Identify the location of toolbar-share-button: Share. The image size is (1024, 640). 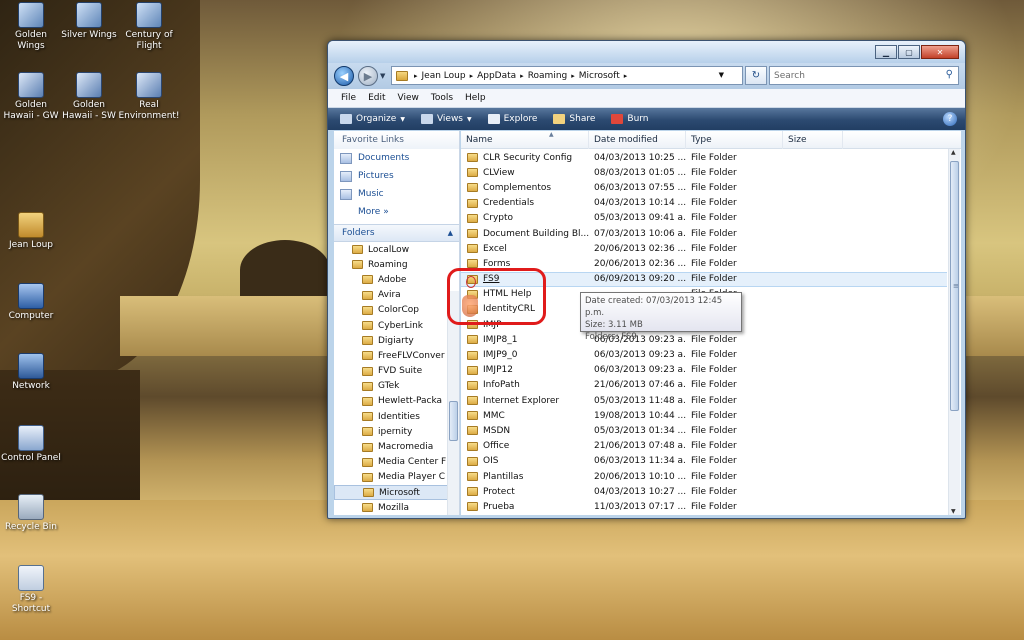
(574, 119).